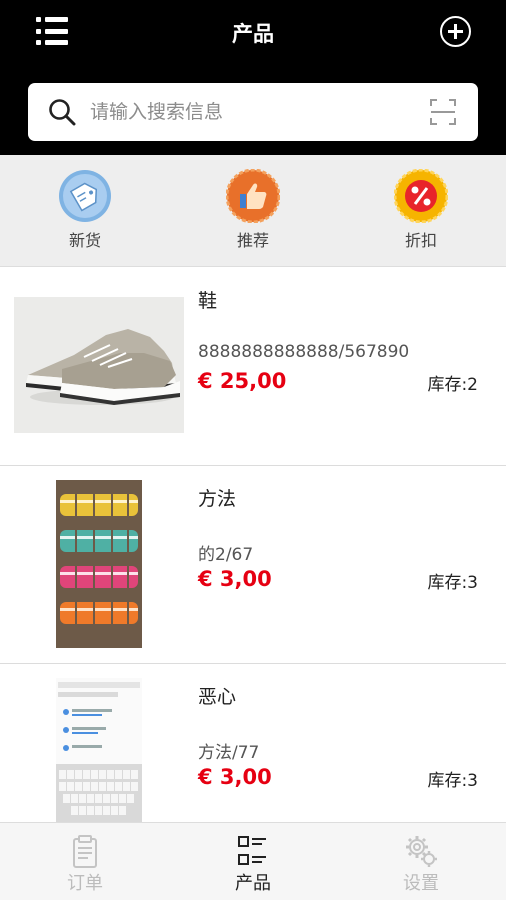 This screenshot has width=506, height=900. I want to click on gears-icon, so click(421, 851).